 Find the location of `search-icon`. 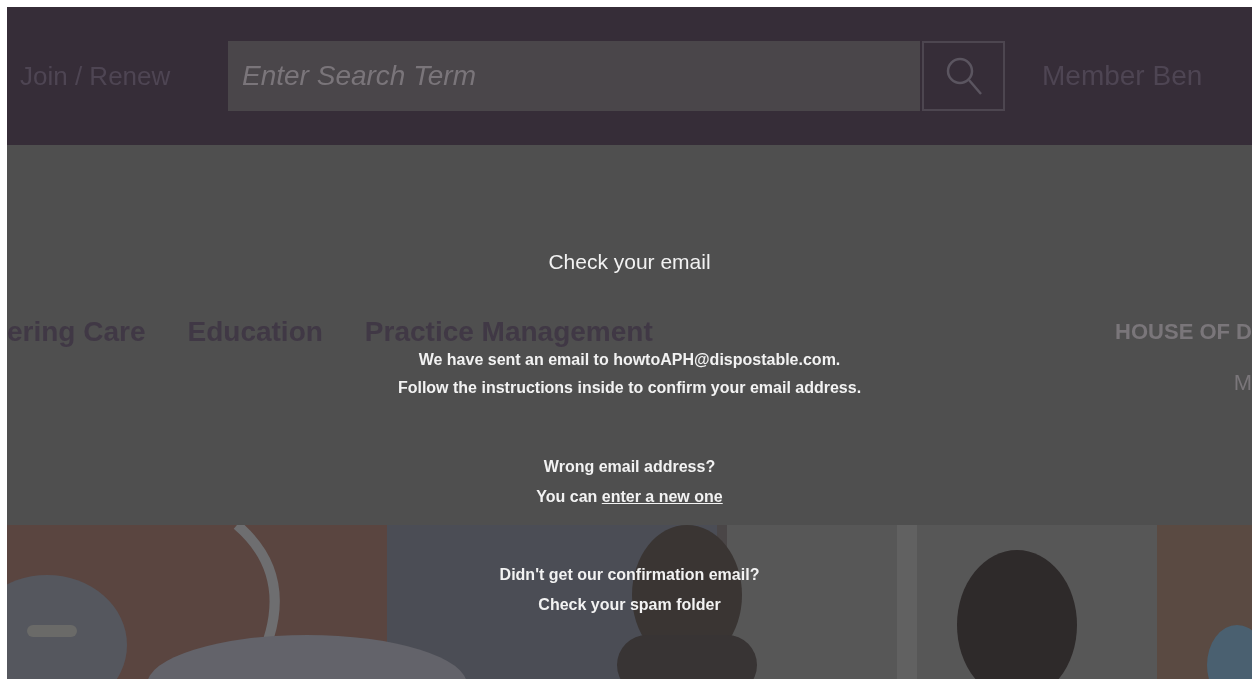

search-icon is located at coordinates (963, 76).